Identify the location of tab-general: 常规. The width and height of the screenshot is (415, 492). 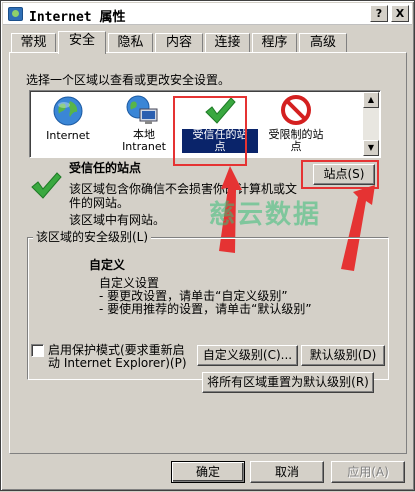
(33, 43).